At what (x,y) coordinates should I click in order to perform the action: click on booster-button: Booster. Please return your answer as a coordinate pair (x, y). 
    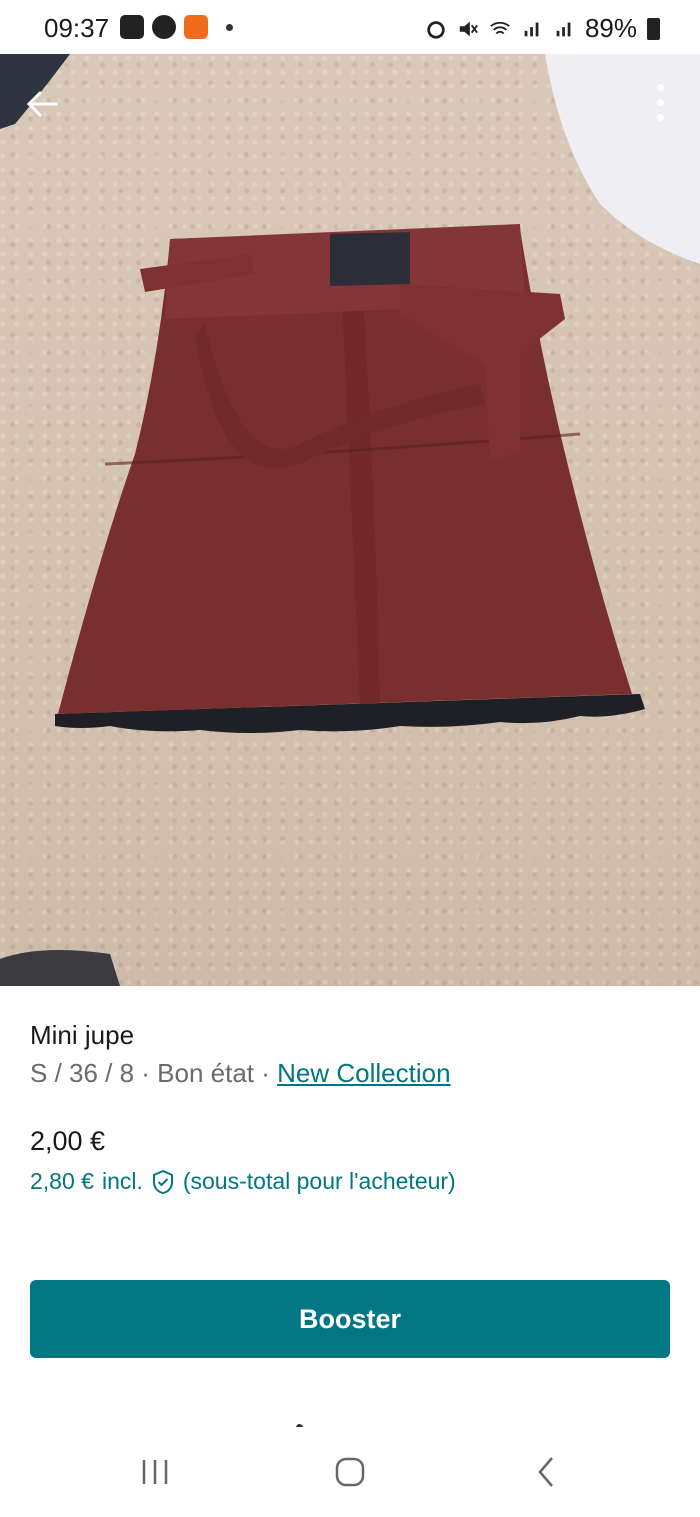
    Looking at the image, I should click on (350, 1319).